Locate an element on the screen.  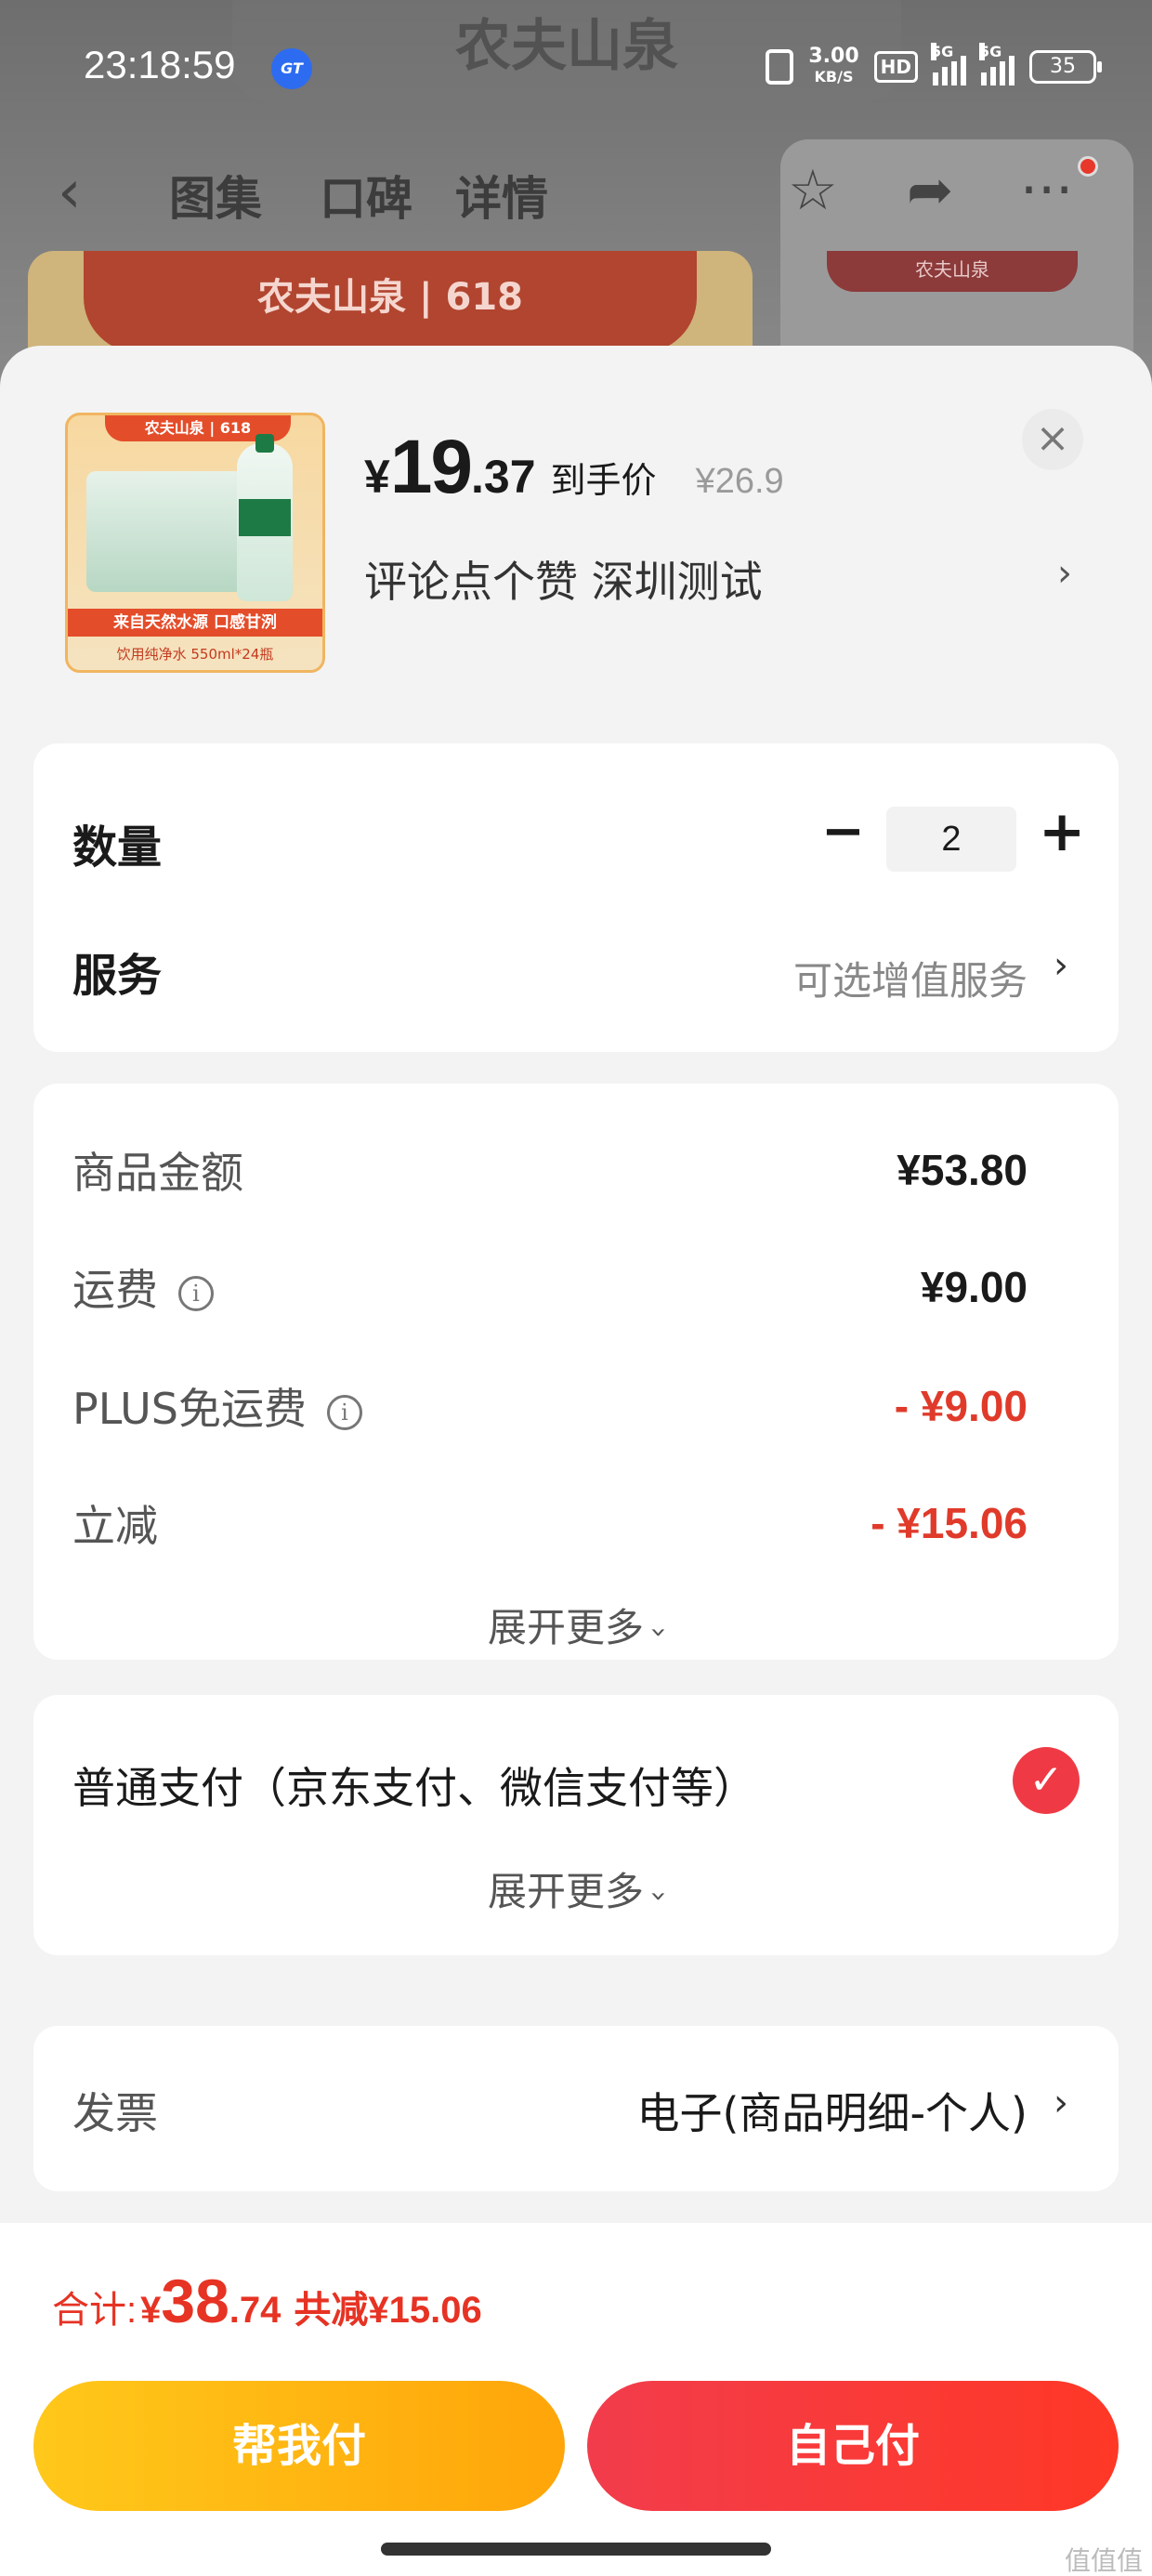
quantity-input: 2 is located at coordinates (951, 839).